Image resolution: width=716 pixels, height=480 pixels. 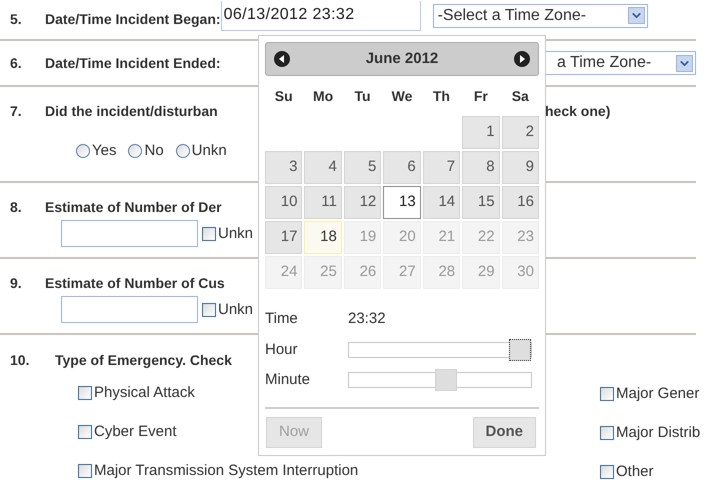 What do you see at coordinates (520, 202) in the screenshot?
I see `calendar-day: 16` at bounding box center [520, 202].